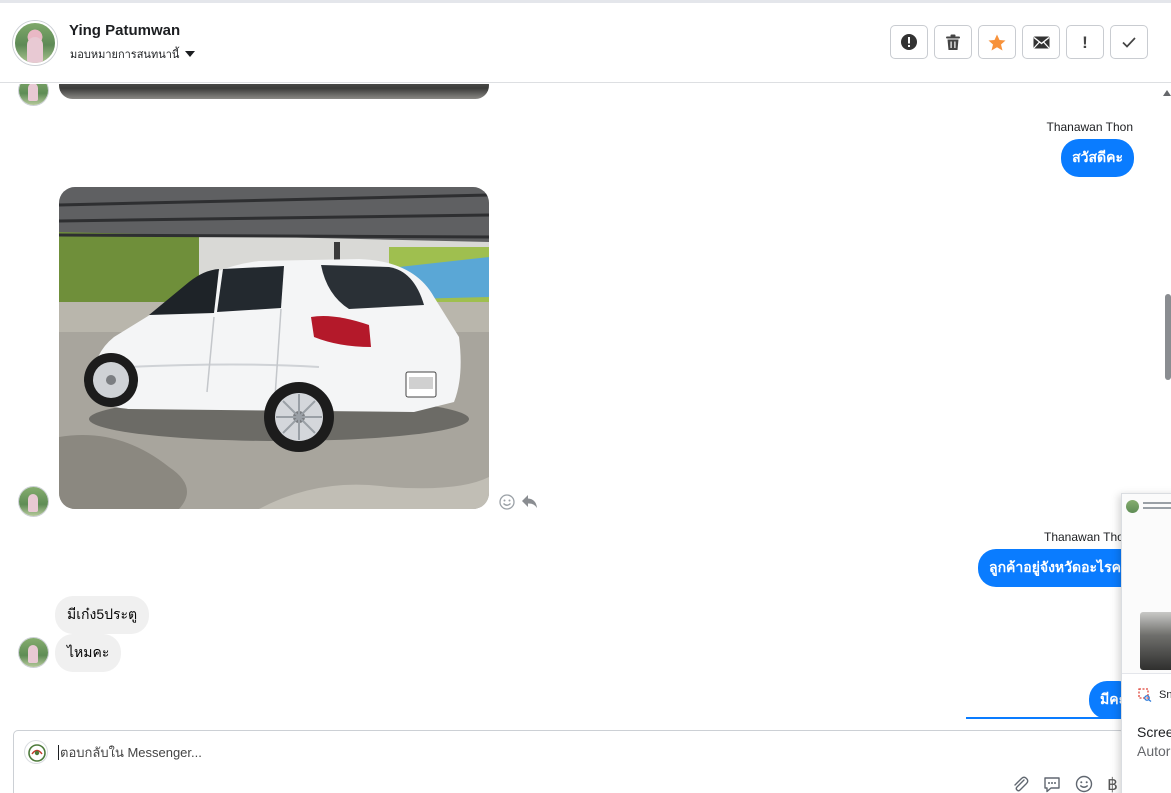 The image size is (1171, 793). I want to click on thumbnail-avatar, so click(1132, 506).